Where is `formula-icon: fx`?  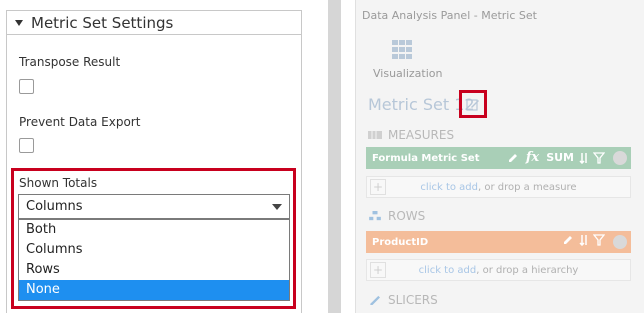
formula-icon: fx is located at coordinates (532, 157).